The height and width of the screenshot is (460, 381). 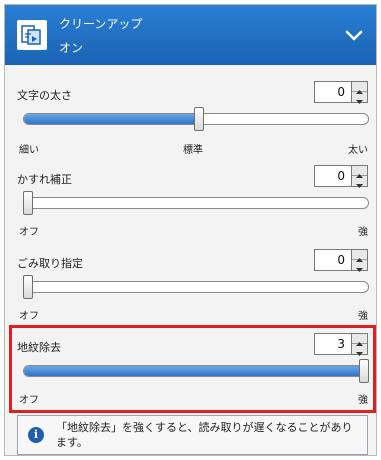 What do you see at coordinates (193, 150) in the screenshot?
I see `scale-mid-label: 標準` at bounding box center [193, 150].